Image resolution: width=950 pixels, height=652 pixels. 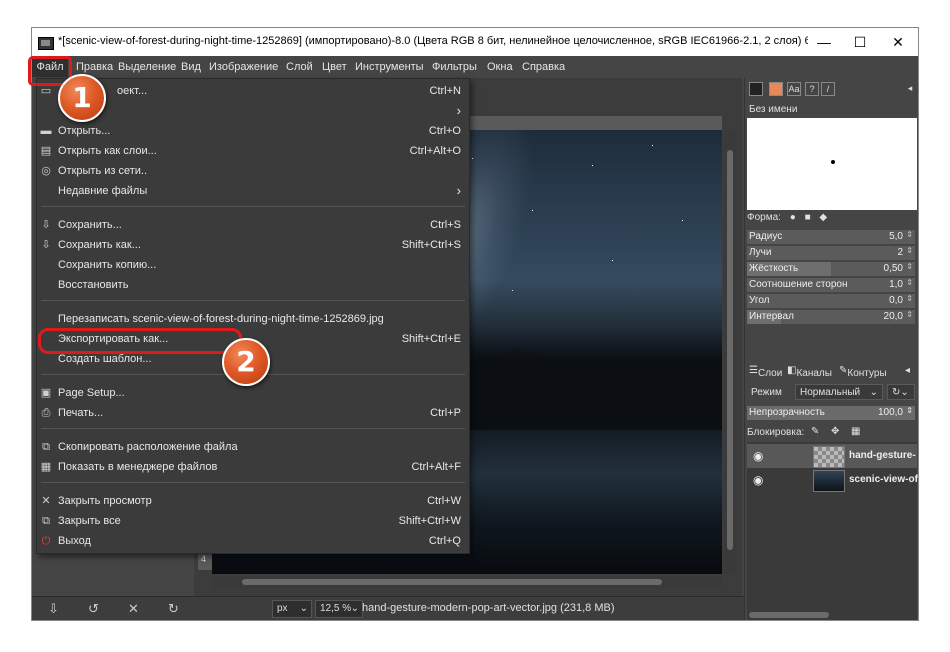 I want to click on menu-image: Изображение, so click(x=243, y=67).